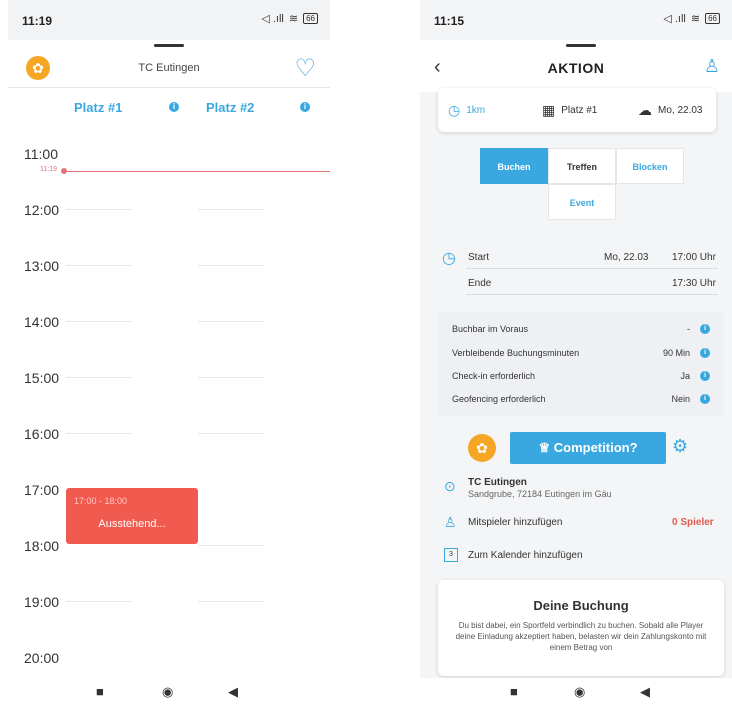 The image size is (732, 704). I want to click on hour-label: 12:00, so click(42, 210).